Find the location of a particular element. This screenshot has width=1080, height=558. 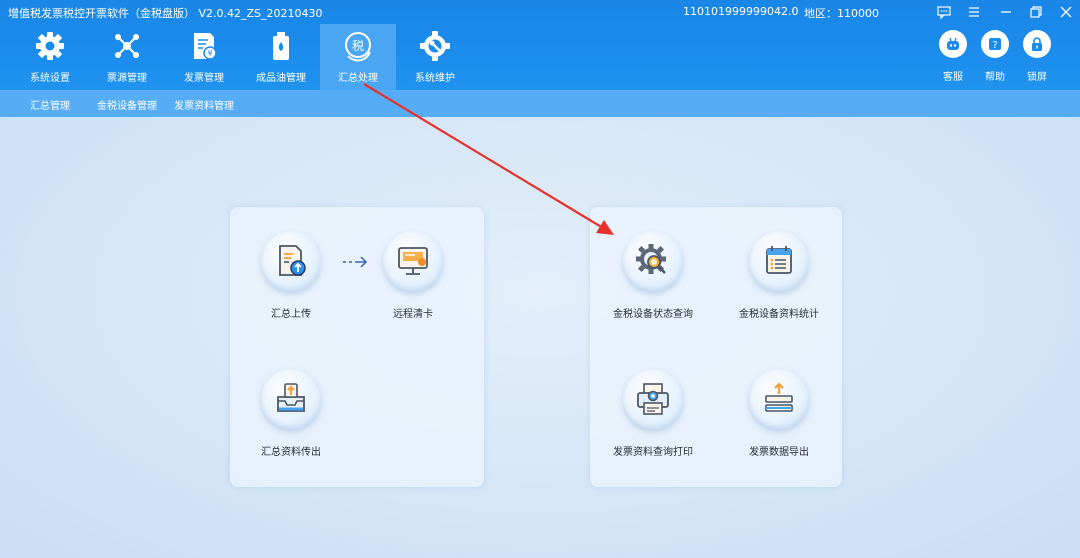

tool-label: 客服 is located at coordinates (953, 77).